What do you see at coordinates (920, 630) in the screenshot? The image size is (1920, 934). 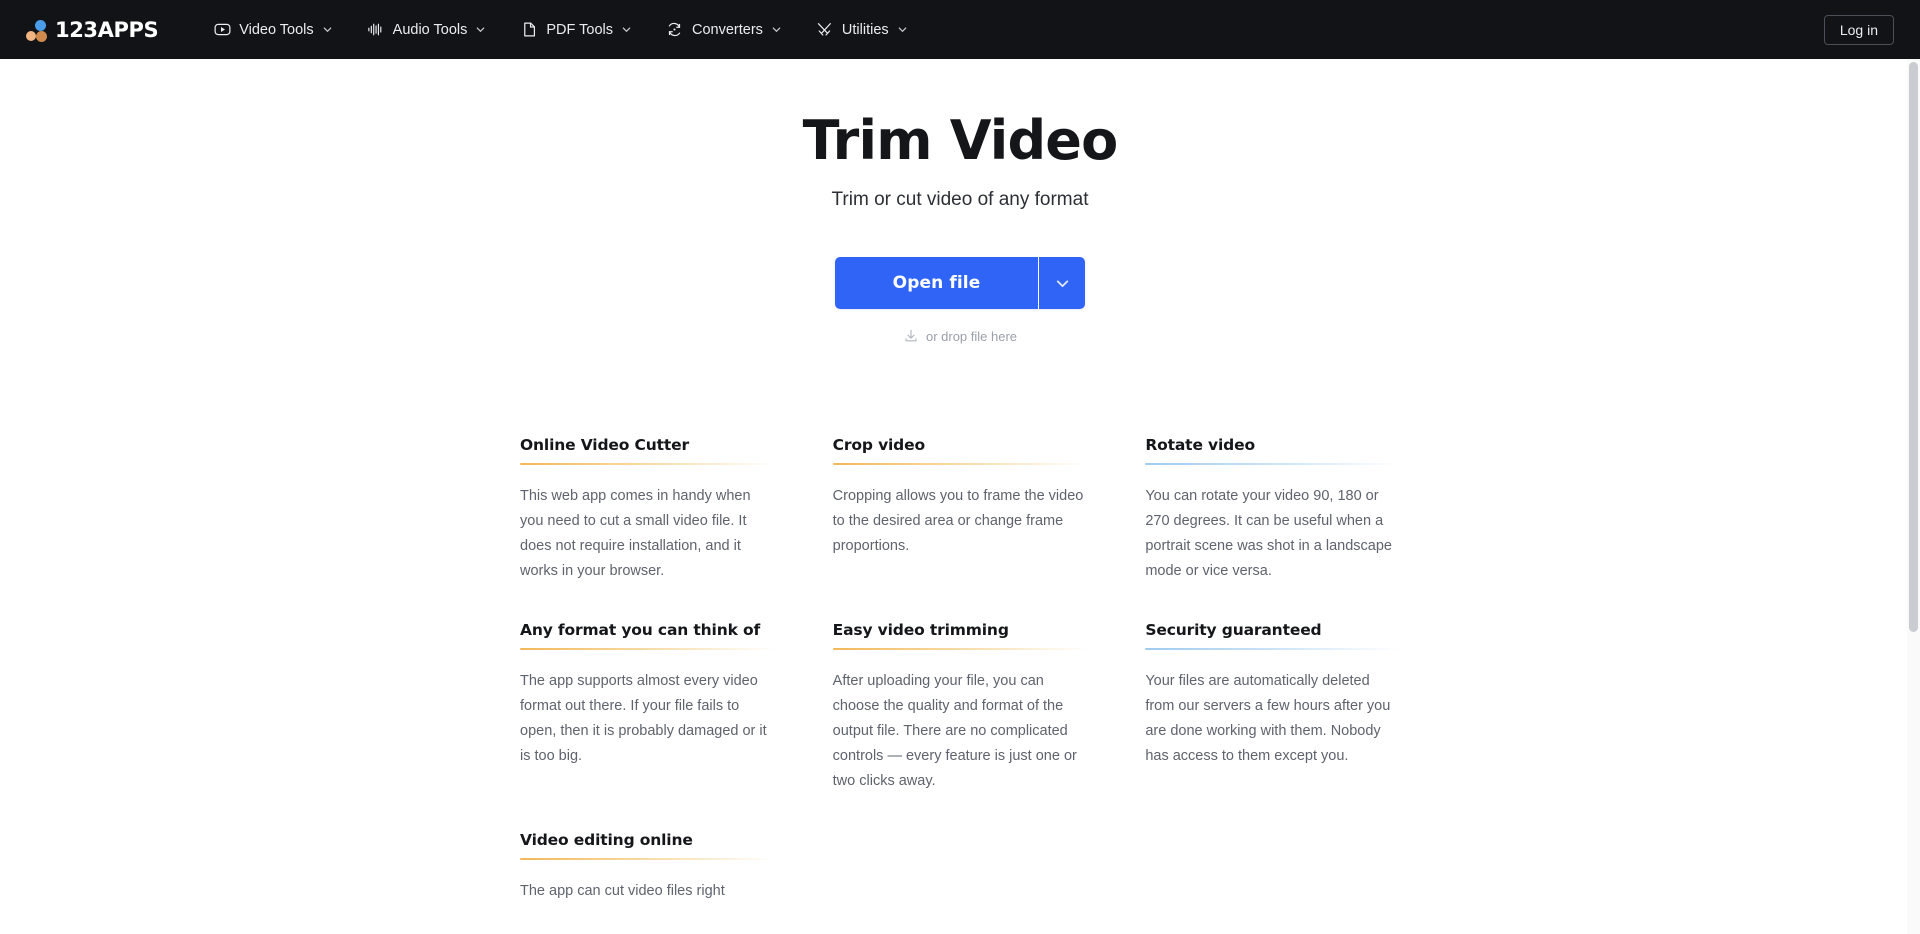 I see `feature-title: Easy video trimming` at bounding box center [920, 630].